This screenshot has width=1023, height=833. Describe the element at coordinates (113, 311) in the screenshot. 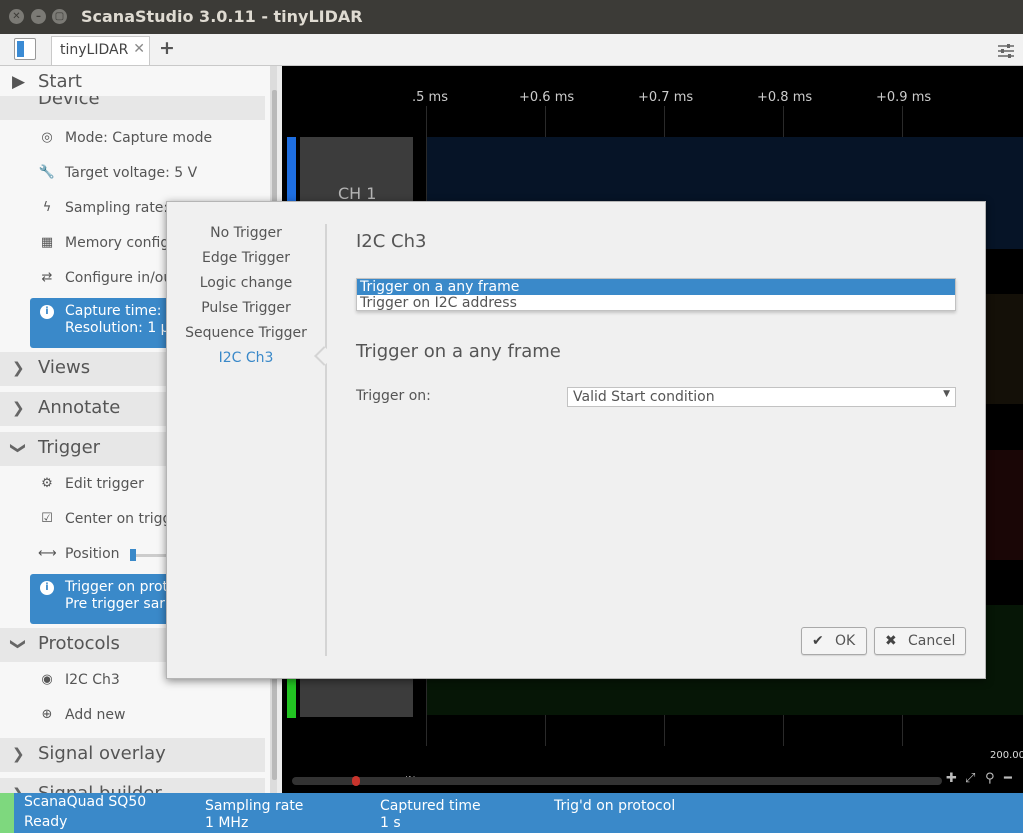

I see `info-line: Capture time:` at that location.